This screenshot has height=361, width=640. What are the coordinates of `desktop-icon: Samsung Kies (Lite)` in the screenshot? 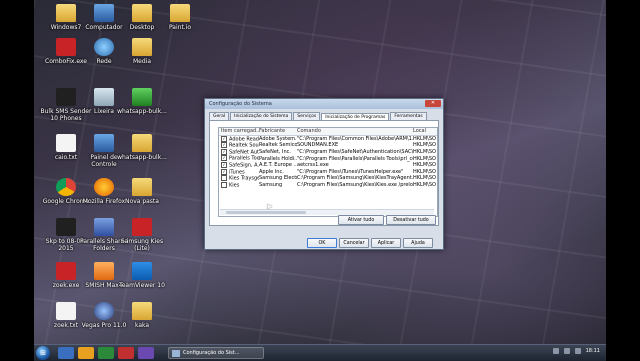 It's located at (142, 235).